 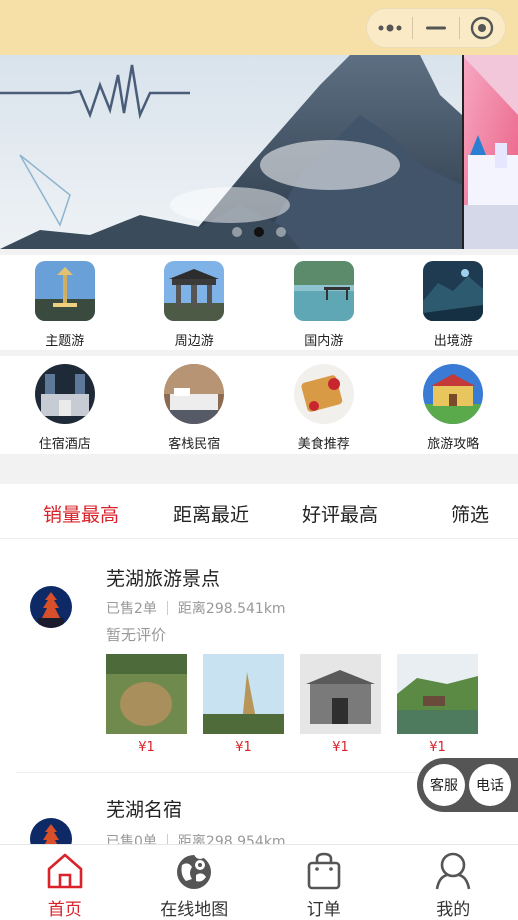 I want to click on shop-meta: 已售2单 距离298.541km, so click(x=196, y=608).